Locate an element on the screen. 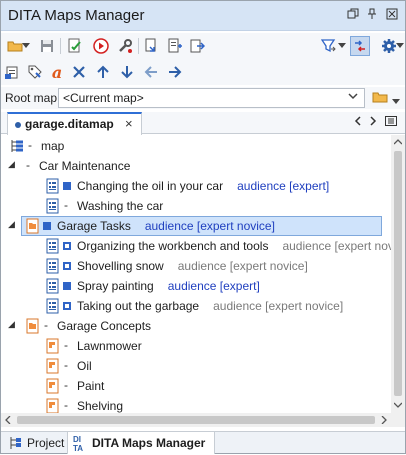 This screenshot has width=406, height=455. svg-text: TA is located at coordinates (78, 448).